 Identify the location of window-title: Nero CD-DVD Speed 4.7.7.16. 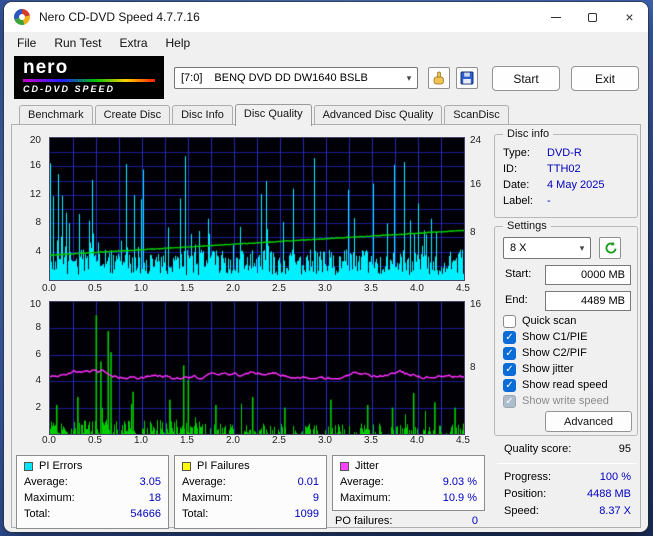
(119, 17).